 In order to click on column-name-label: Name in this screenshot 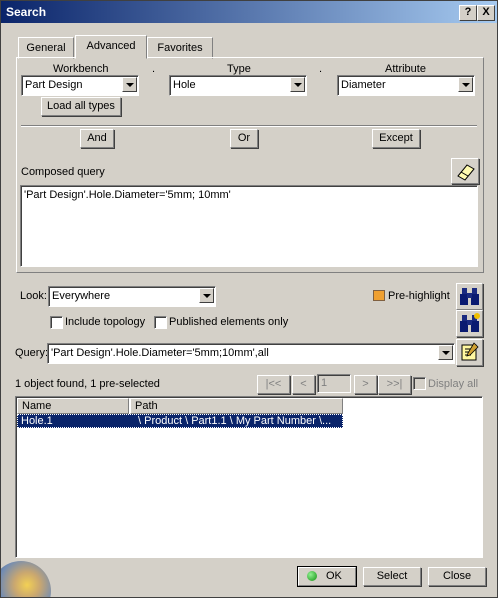, I will do `click(37, 406)`.